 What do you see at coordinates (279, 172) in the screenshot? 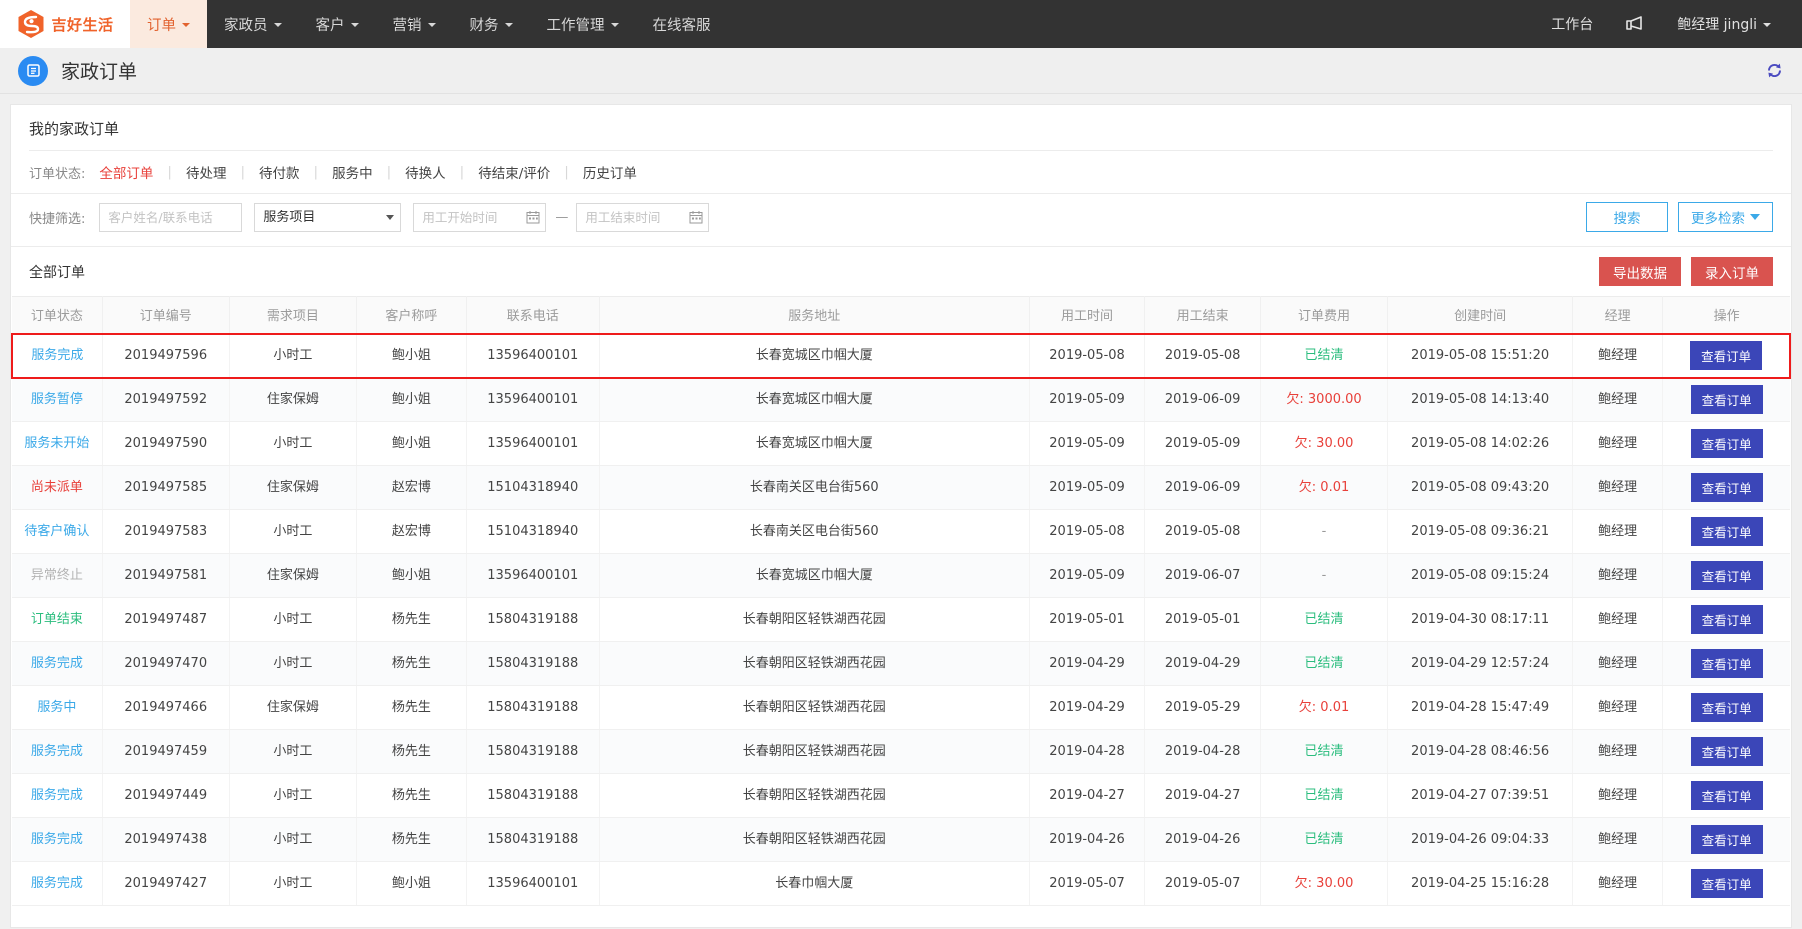
I see `status-tab-unpaid: 待付款` at bounding box center [279, 172].